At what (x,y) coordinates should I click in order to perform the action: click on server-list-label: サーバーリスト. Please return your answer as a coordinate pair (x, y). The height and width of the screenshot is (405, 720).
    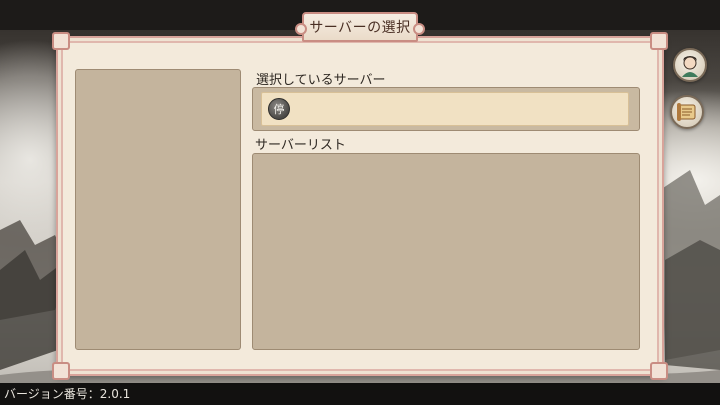
    Looking at the image, I should click on (300, 145).